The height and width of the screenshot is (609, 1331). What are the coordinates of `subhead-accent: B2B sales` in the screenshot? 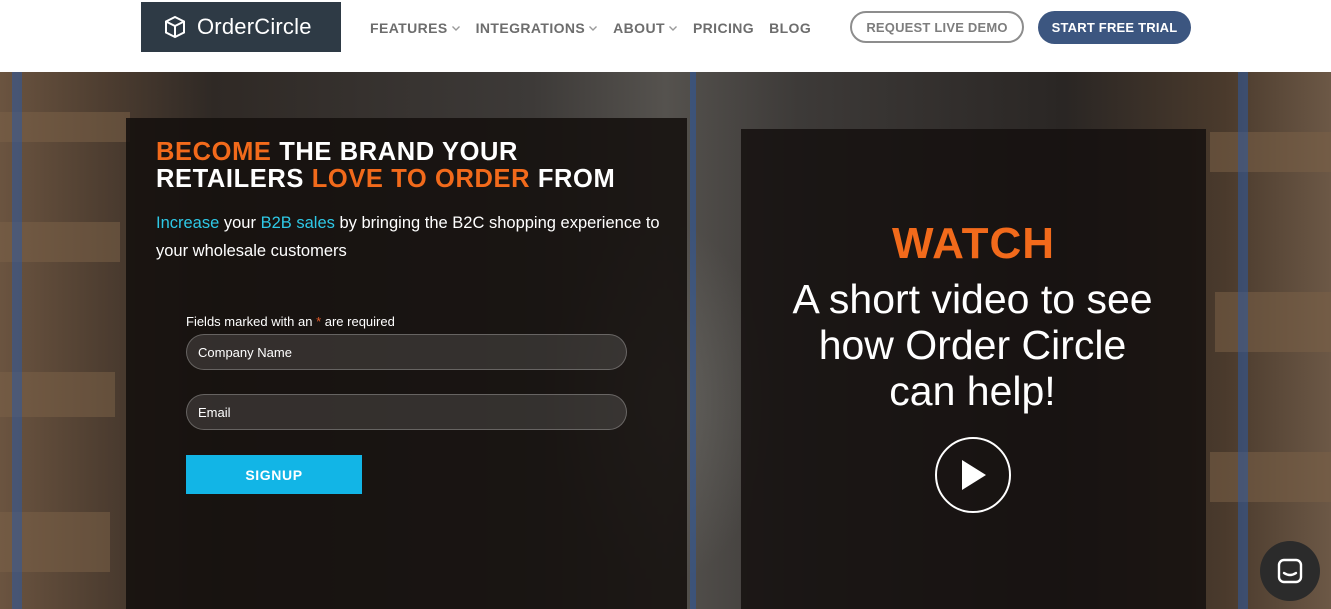 It's located at (297, 223).